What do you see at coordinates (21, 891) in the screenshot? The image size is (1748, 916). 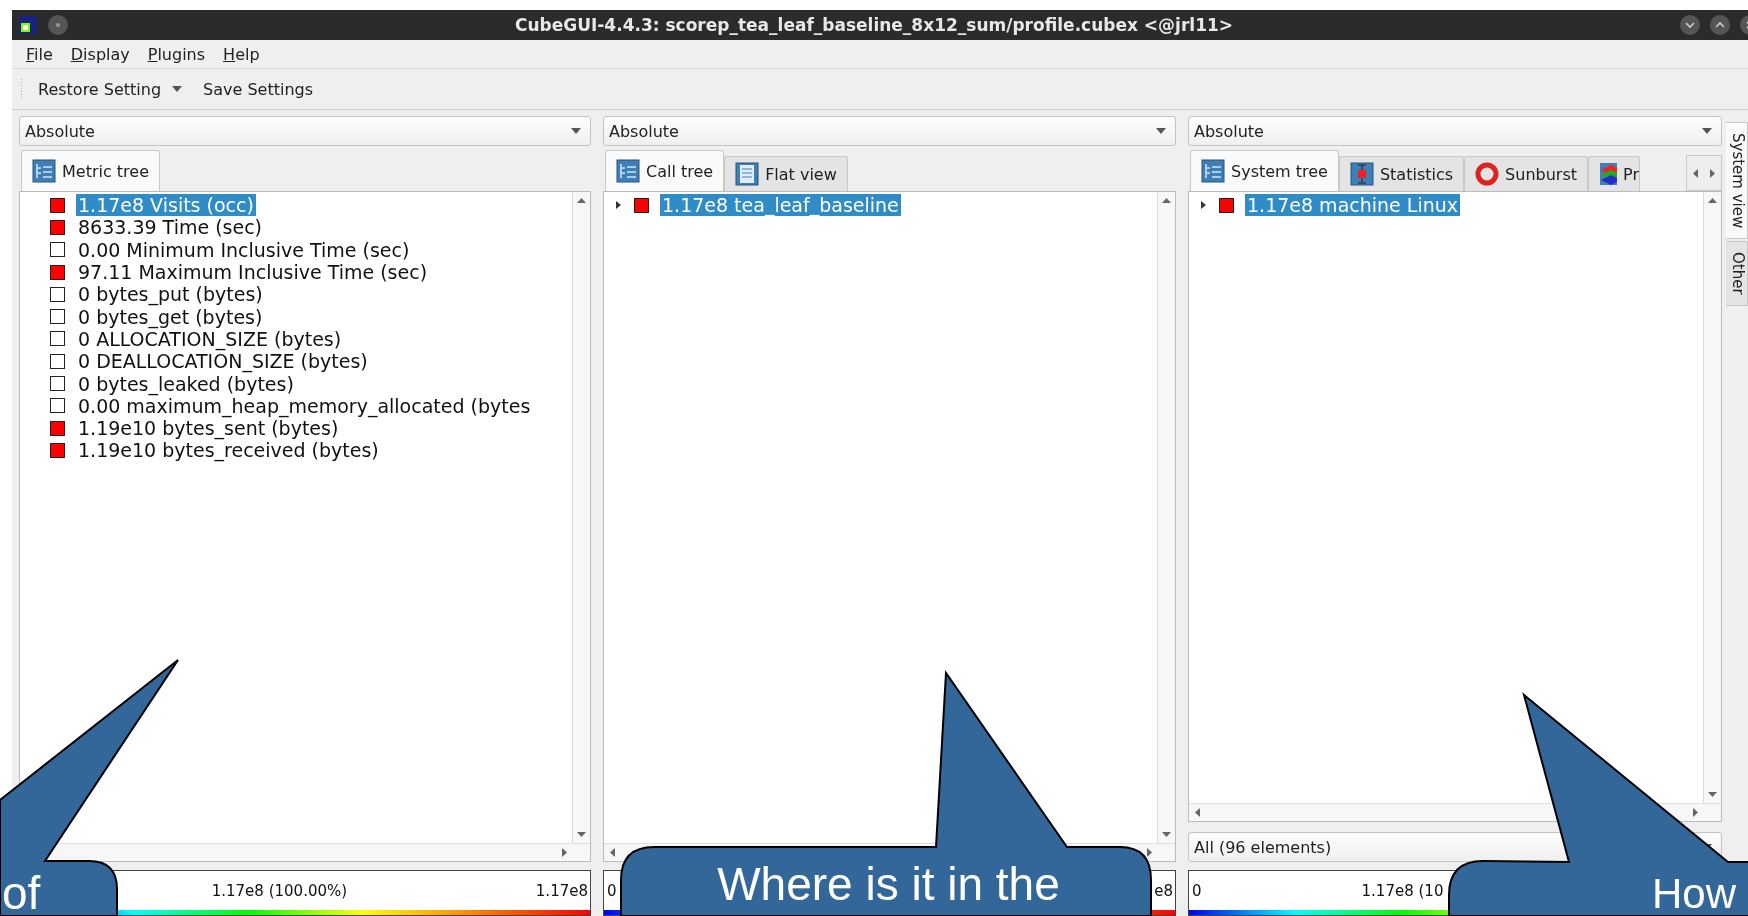 I see `callout-text: of` at bounding box center [21, 891].